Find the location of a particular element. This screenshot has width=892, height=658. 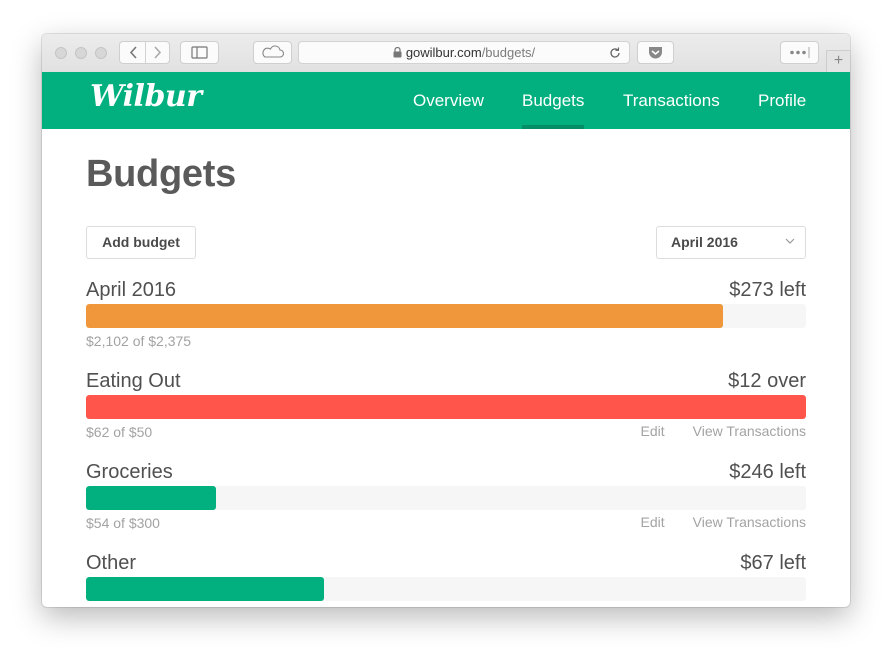

period-select: April 2016 is located at coordinates (731, 242).